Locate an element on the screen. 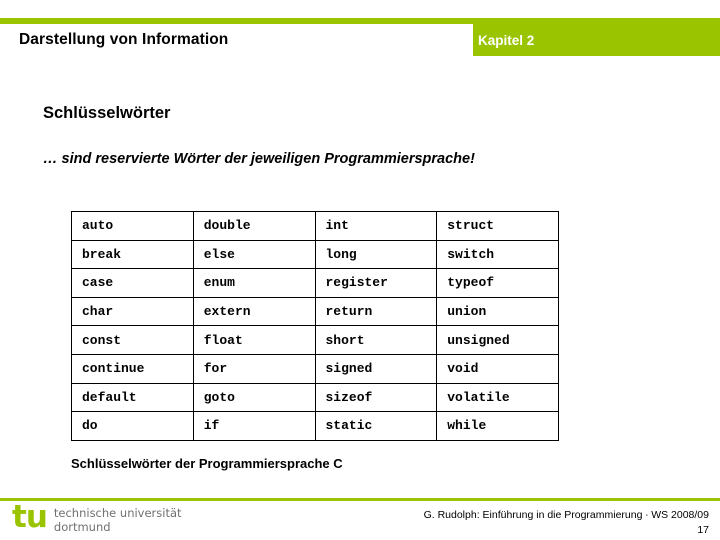 Image resolution: width=720 pixels, height=540 pixels. table-cell: continue is located at coordinates (132, 368).